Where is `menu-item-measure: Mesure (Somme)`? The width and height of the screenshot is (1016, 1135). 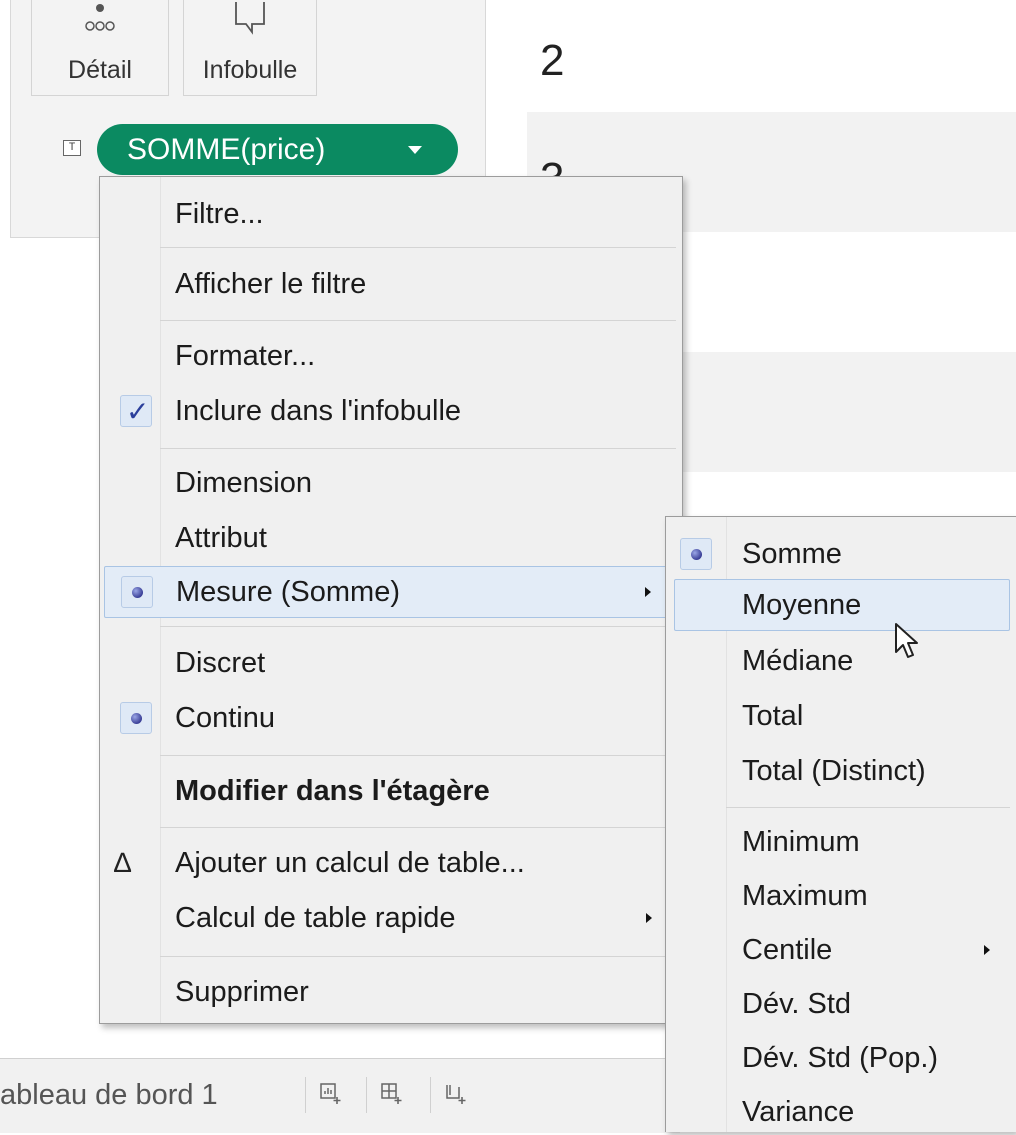
menu-item-measure: Mesure (Somme) is located at coordinates (391, 592).